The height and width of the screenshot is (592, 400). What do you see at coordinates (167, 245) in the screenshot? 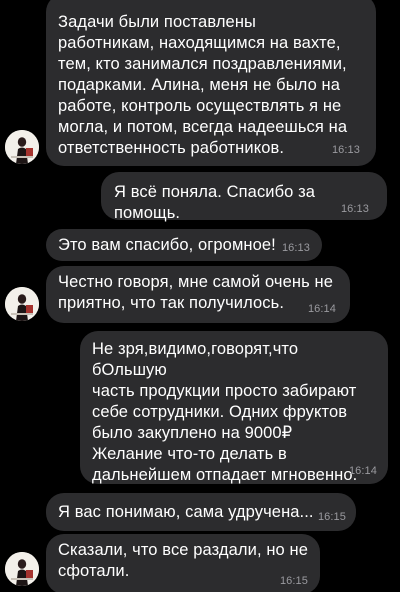
I see `message-text: Это вам спасибо, огромное!` at bounding box center [167, 245].